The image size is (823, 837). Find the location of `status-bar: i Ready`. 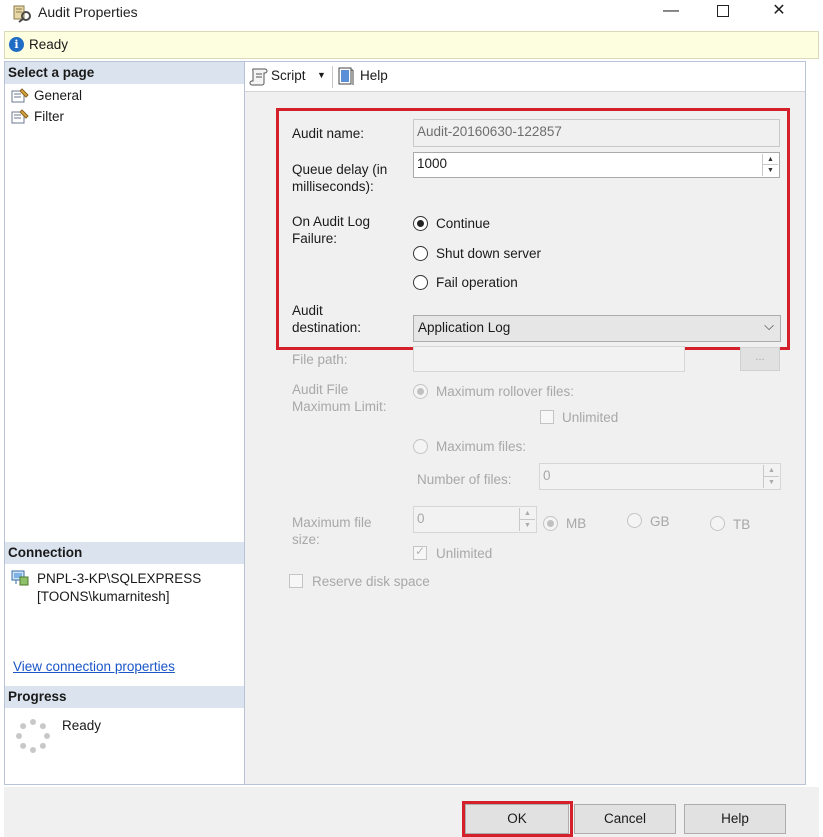

status-bar: i Ready is located at coordinates (411, 45).